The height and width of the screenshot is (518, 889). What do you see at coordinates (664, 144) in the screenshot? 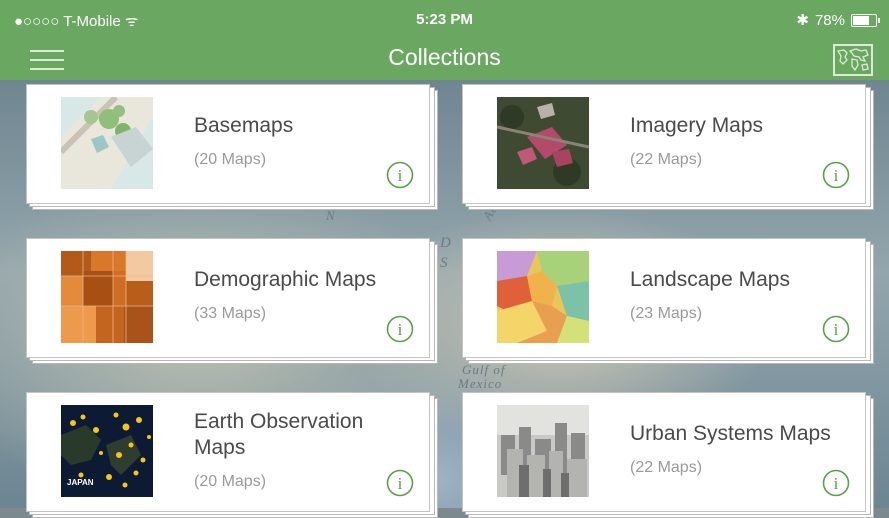
I see `collection-card-imagery-maps: Imagery Maps (22 Maps) i` at bounding box center [664, 144].